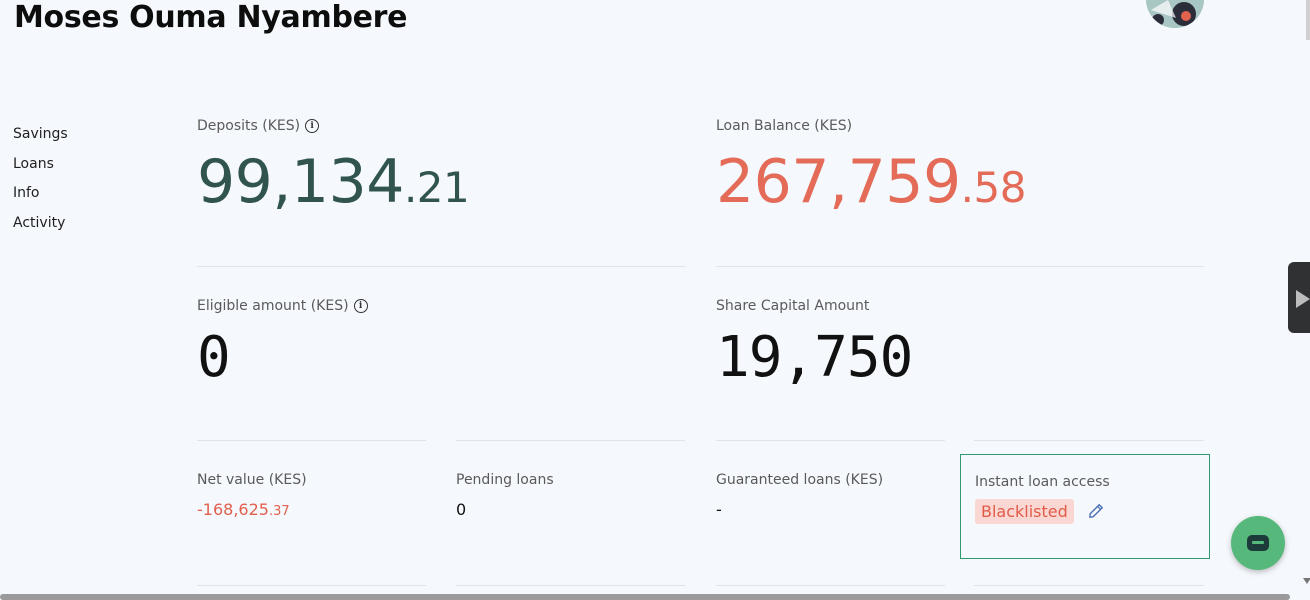  I want to click on eligible-amount-value: 0, so click(214, 357).